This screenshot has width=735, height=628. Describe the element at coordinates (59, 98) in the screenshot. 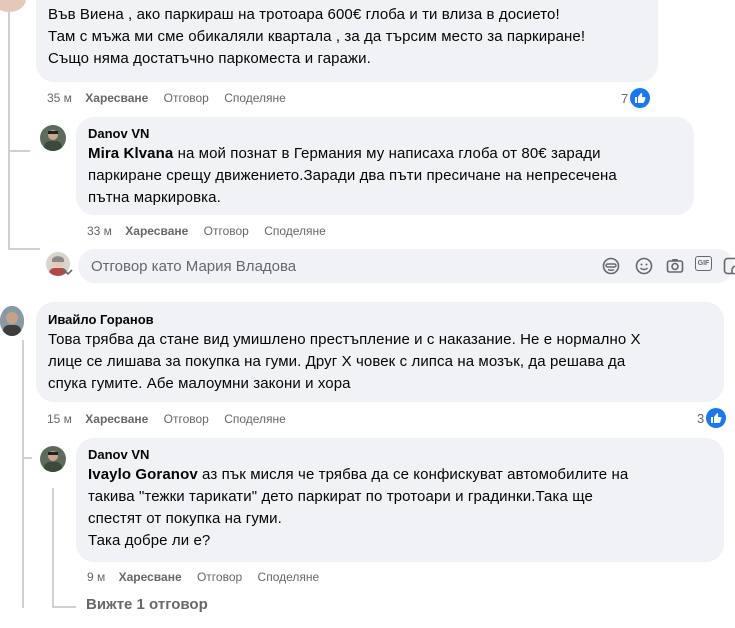

I see `comment-time: 35 м` at that location.